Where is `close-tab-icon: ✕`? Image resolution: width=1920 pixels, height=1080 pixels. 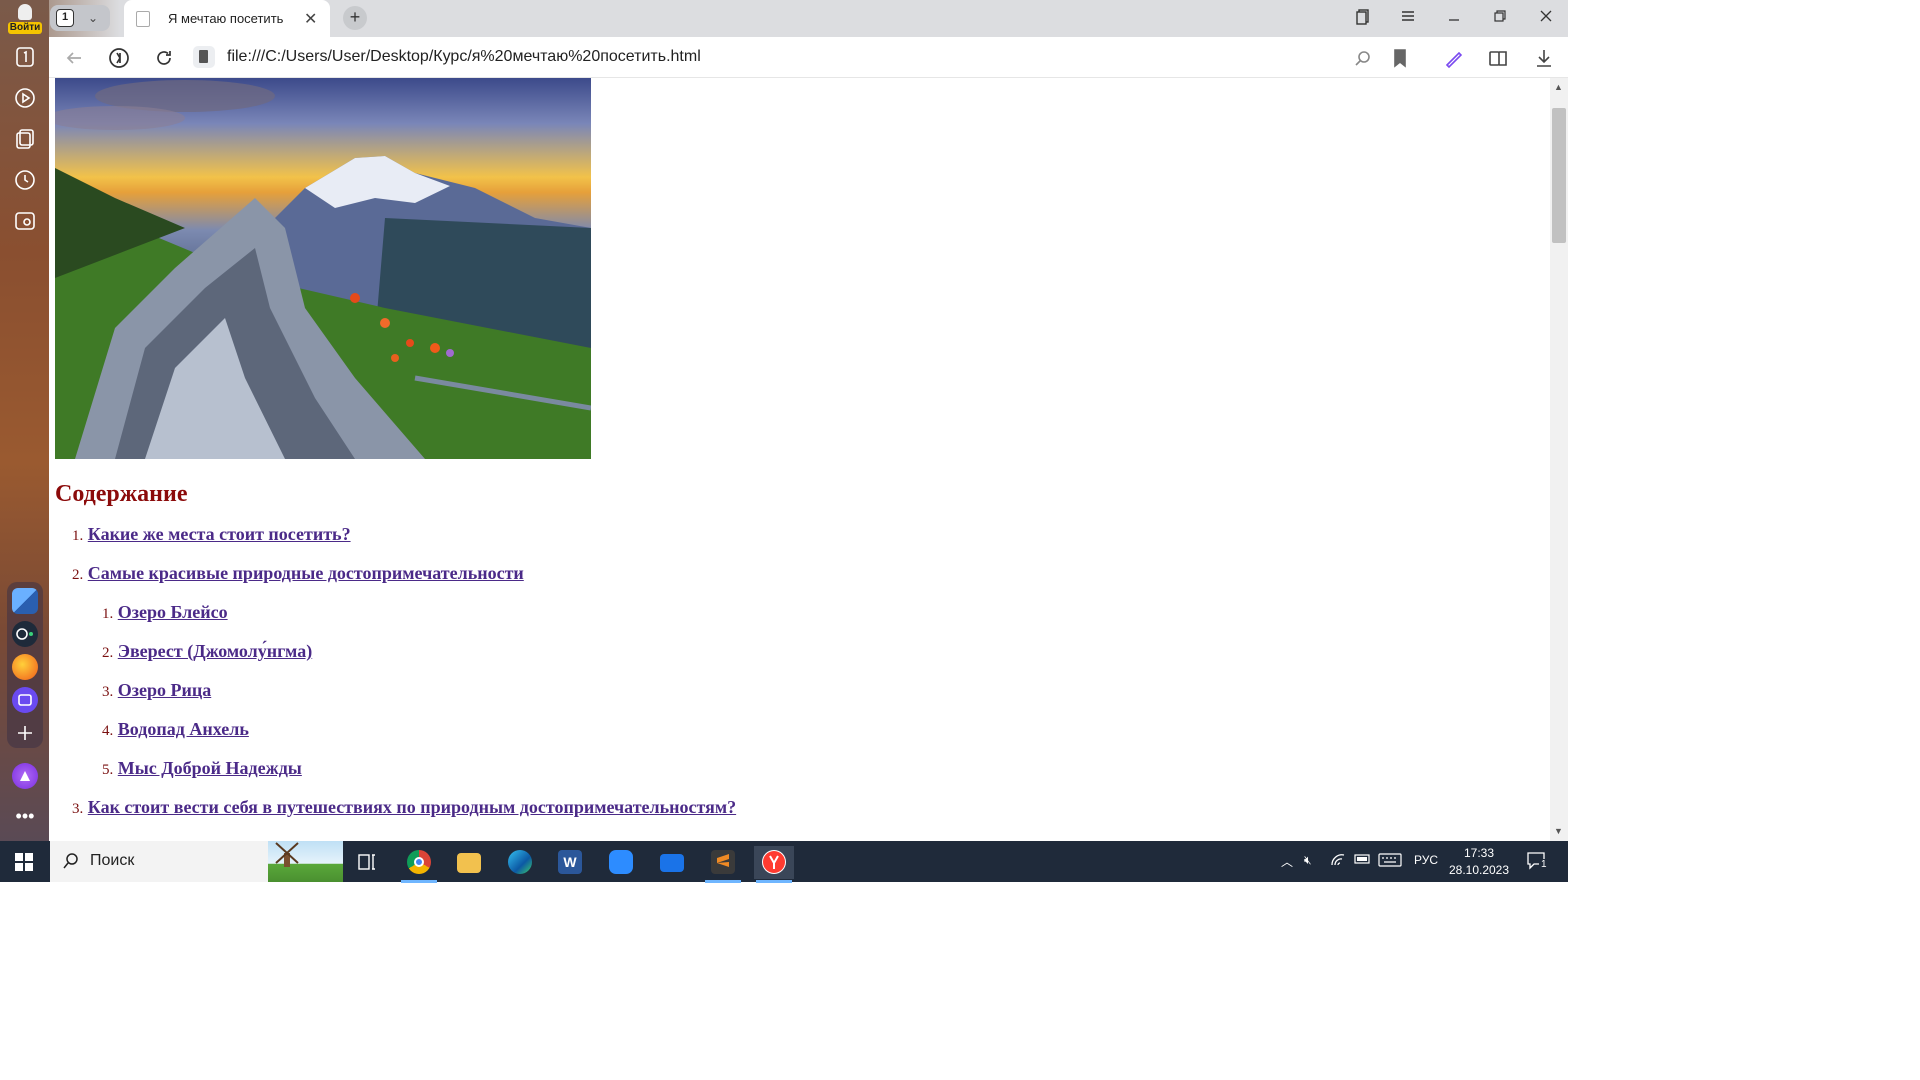 close-tab-icon: ✕ is located at coordinates (310, 19).